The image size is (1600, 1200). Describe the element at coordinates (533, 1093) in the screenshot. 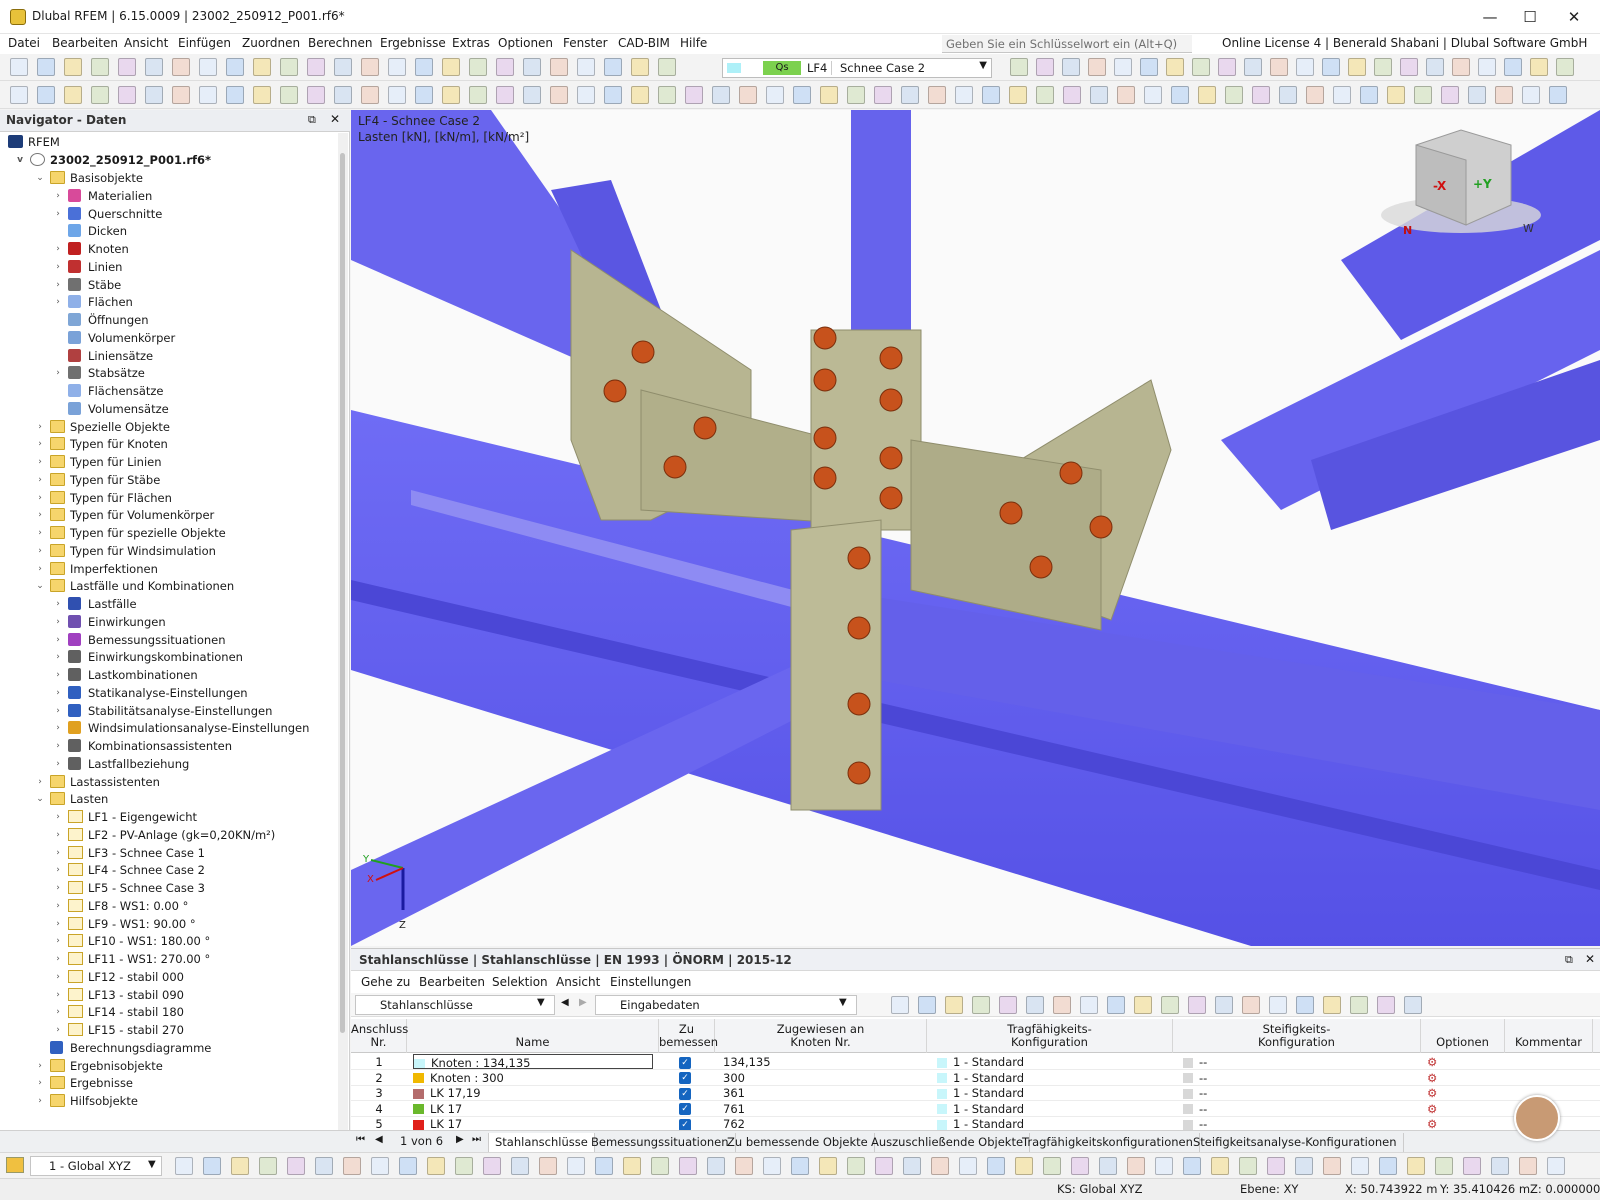

I see `cell-name: LK 17,19` at that location.